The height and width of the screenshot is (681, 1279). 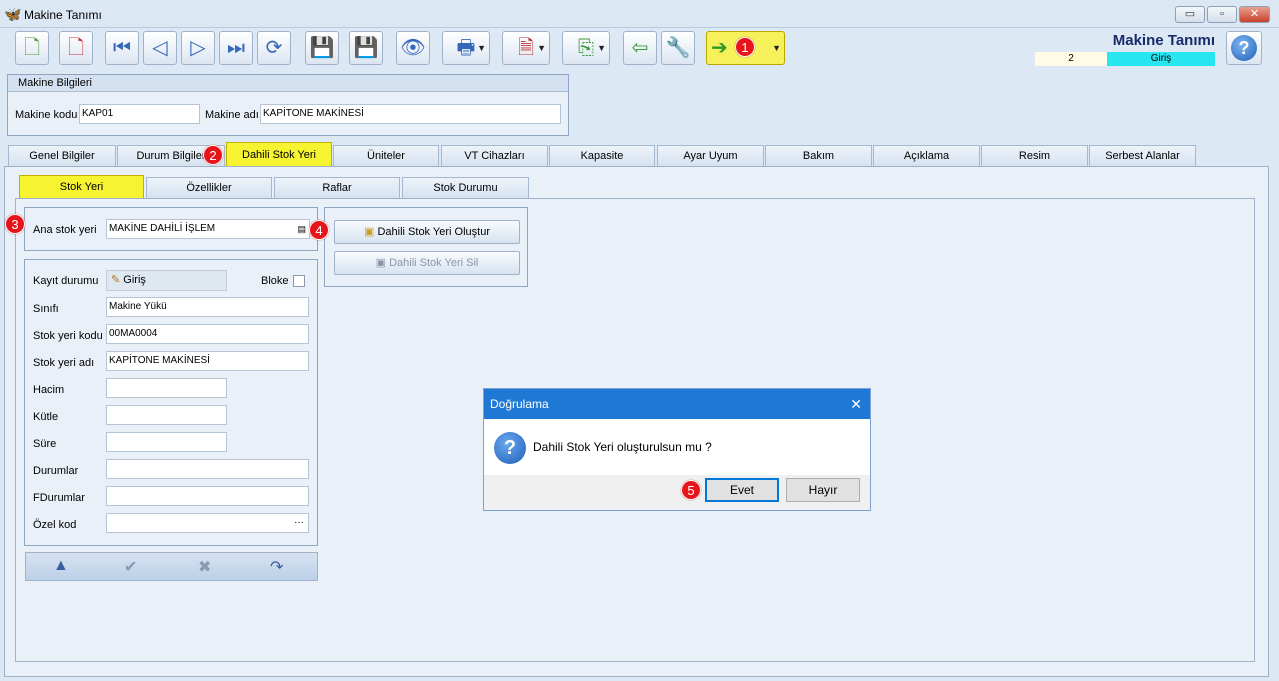 I want to click on volume-field, so click(x=166, y=388).